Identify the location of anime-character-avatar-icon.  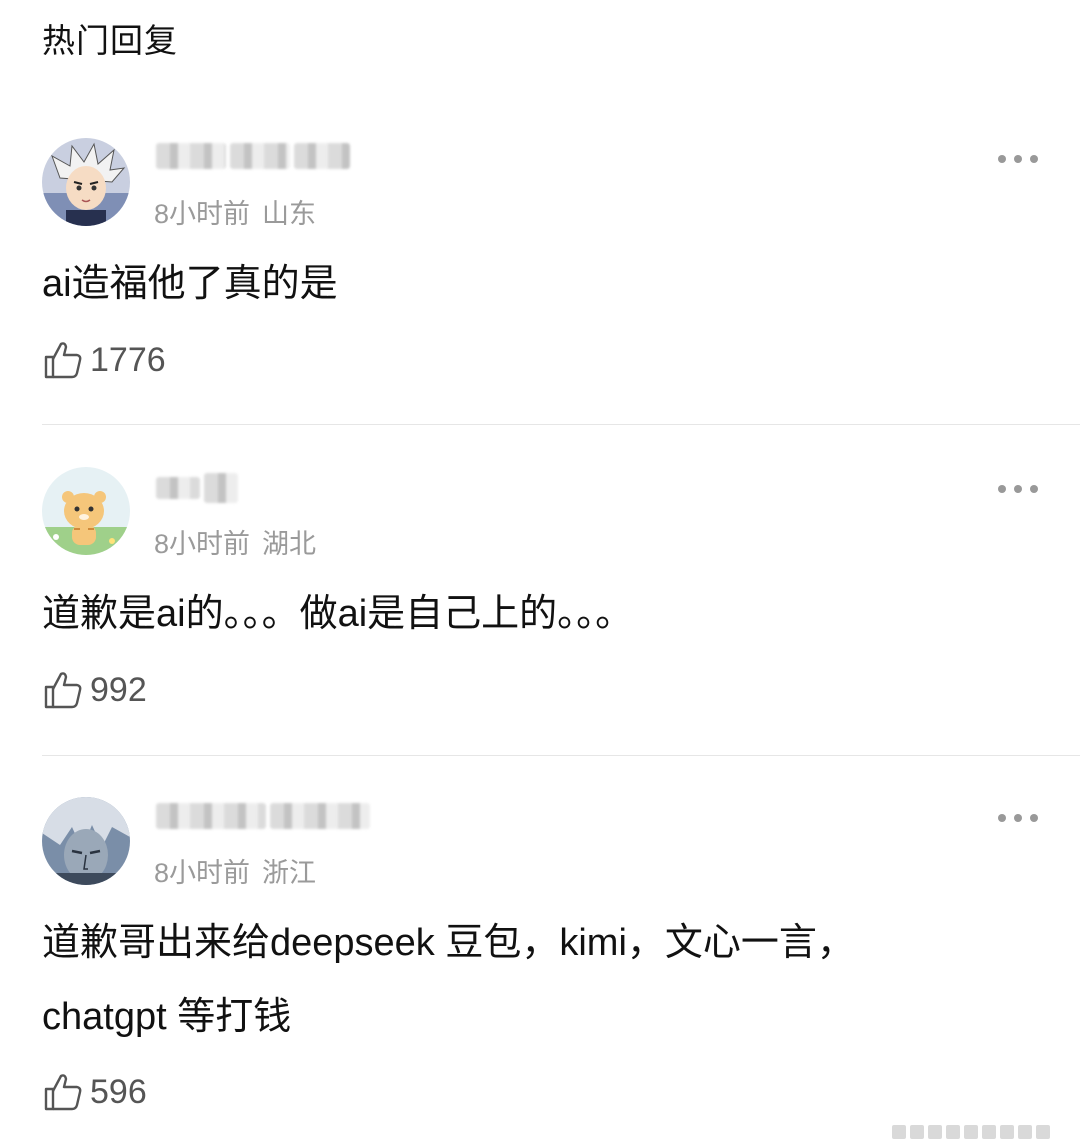
(86, 182).